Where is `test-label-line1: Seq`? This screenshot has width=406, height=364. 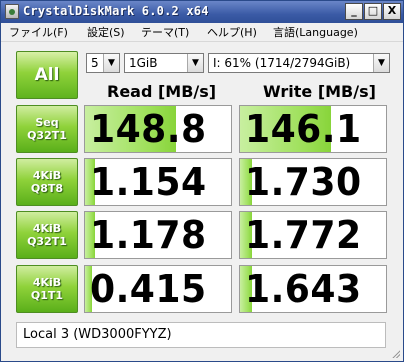
test-label-line1: Seq is located at coordinates (47, 122).